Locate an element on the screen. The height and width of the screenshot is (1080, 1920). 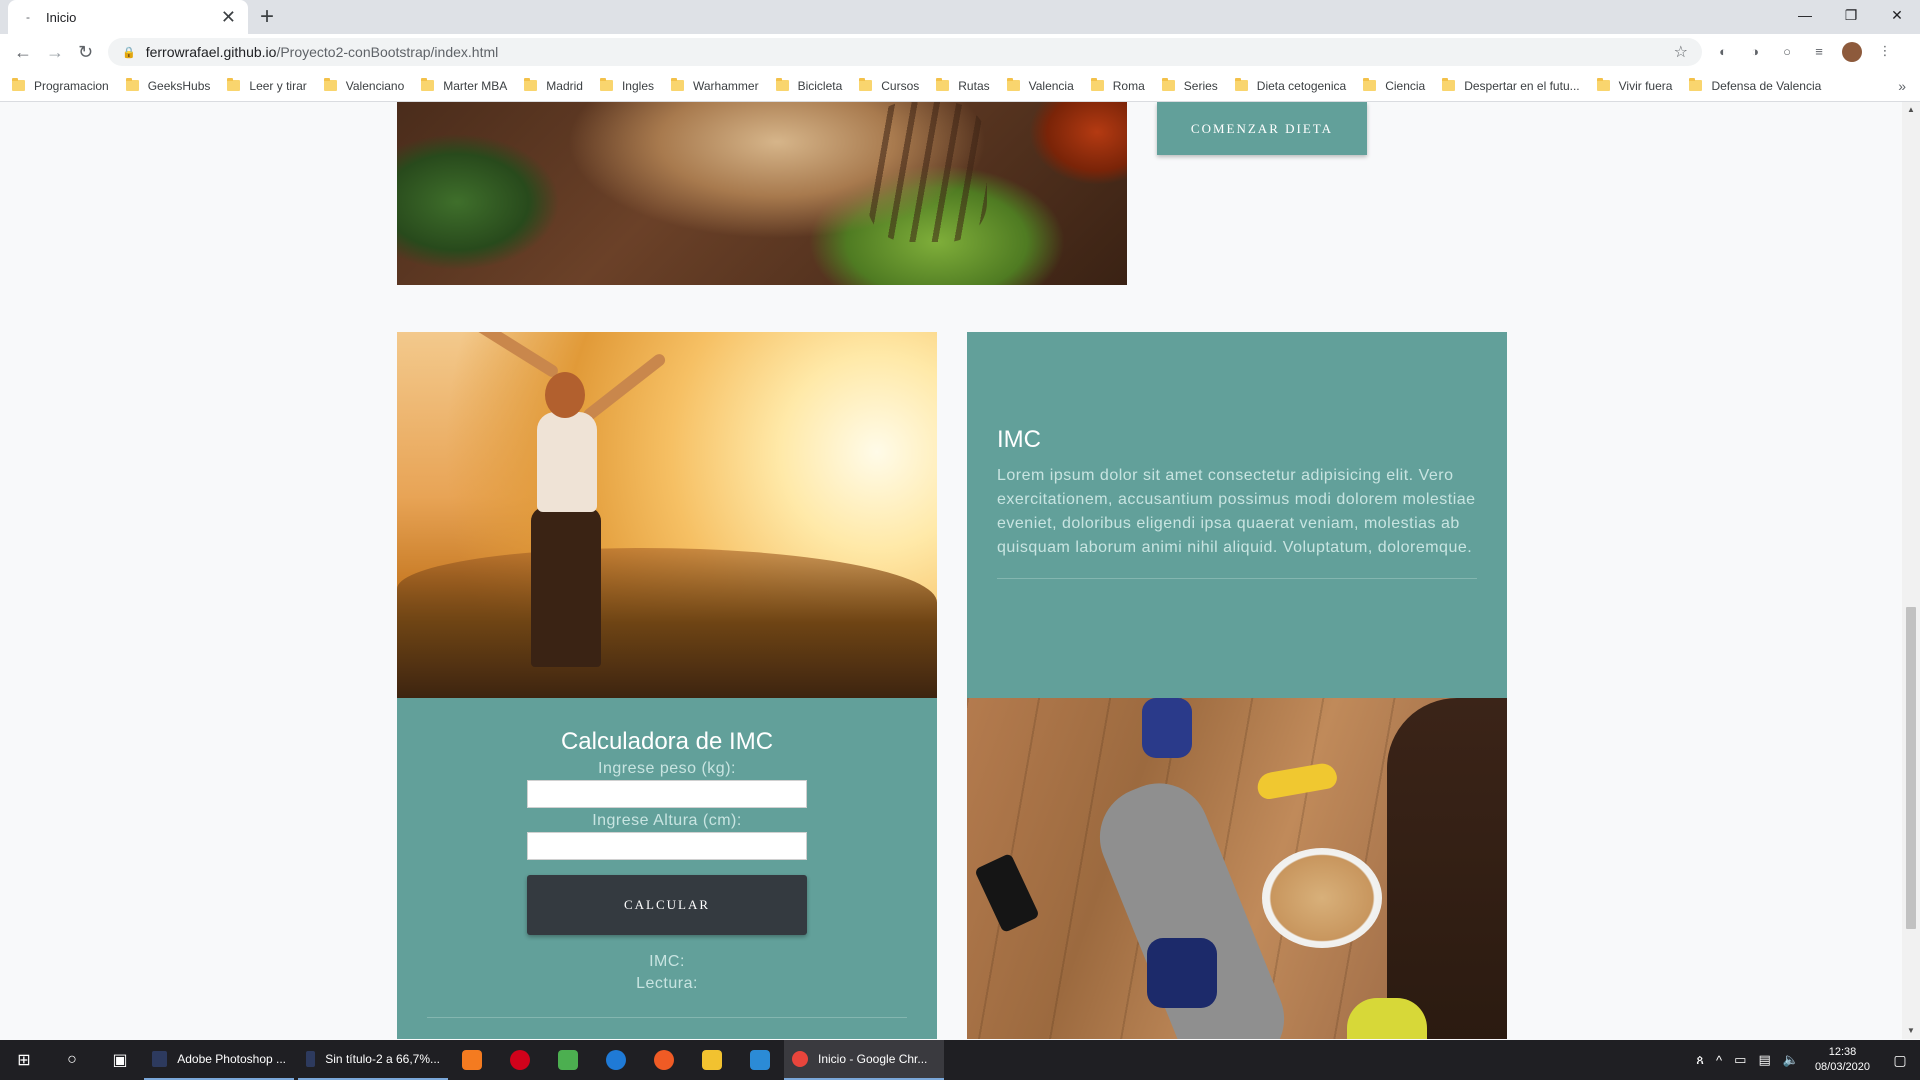
back-icon: ← is located at coordinates (23, 52).